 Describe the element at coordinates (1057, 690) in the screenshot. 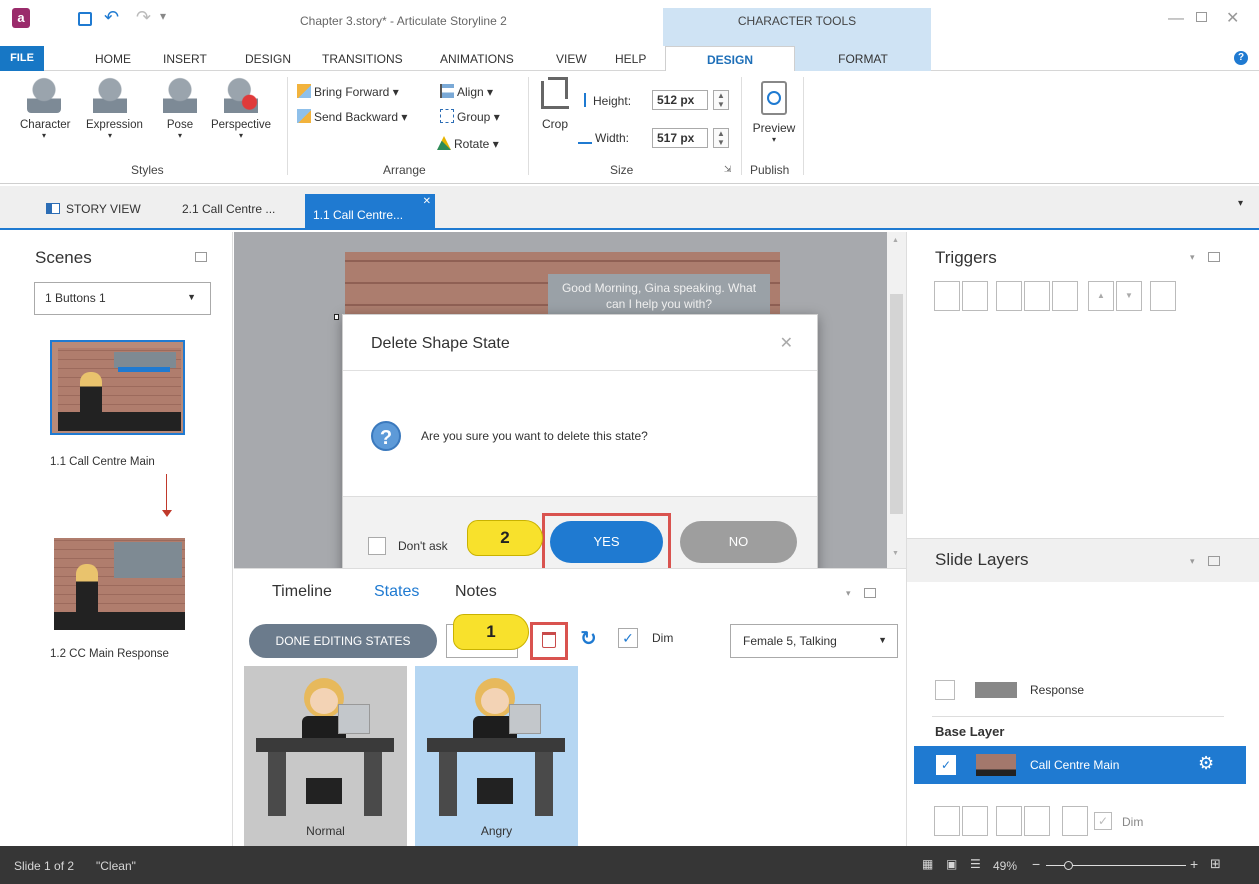

I see `response-layer-label: Response` at that location.